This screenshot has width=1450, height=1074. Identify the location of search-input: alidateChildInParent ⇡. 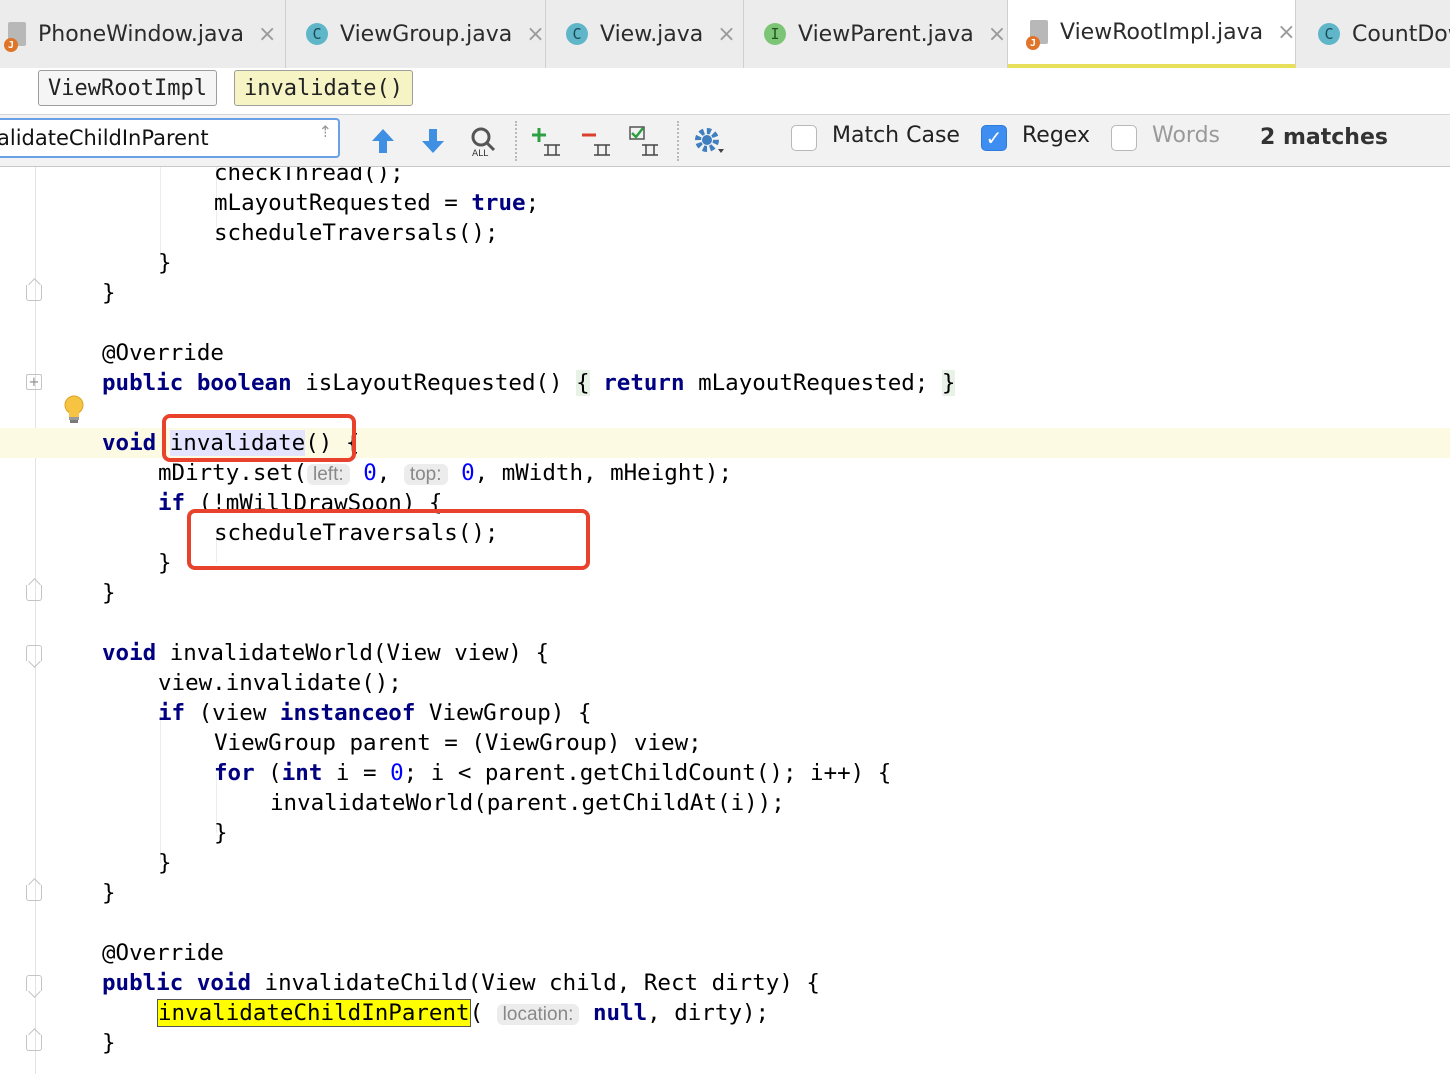
(170, 138).